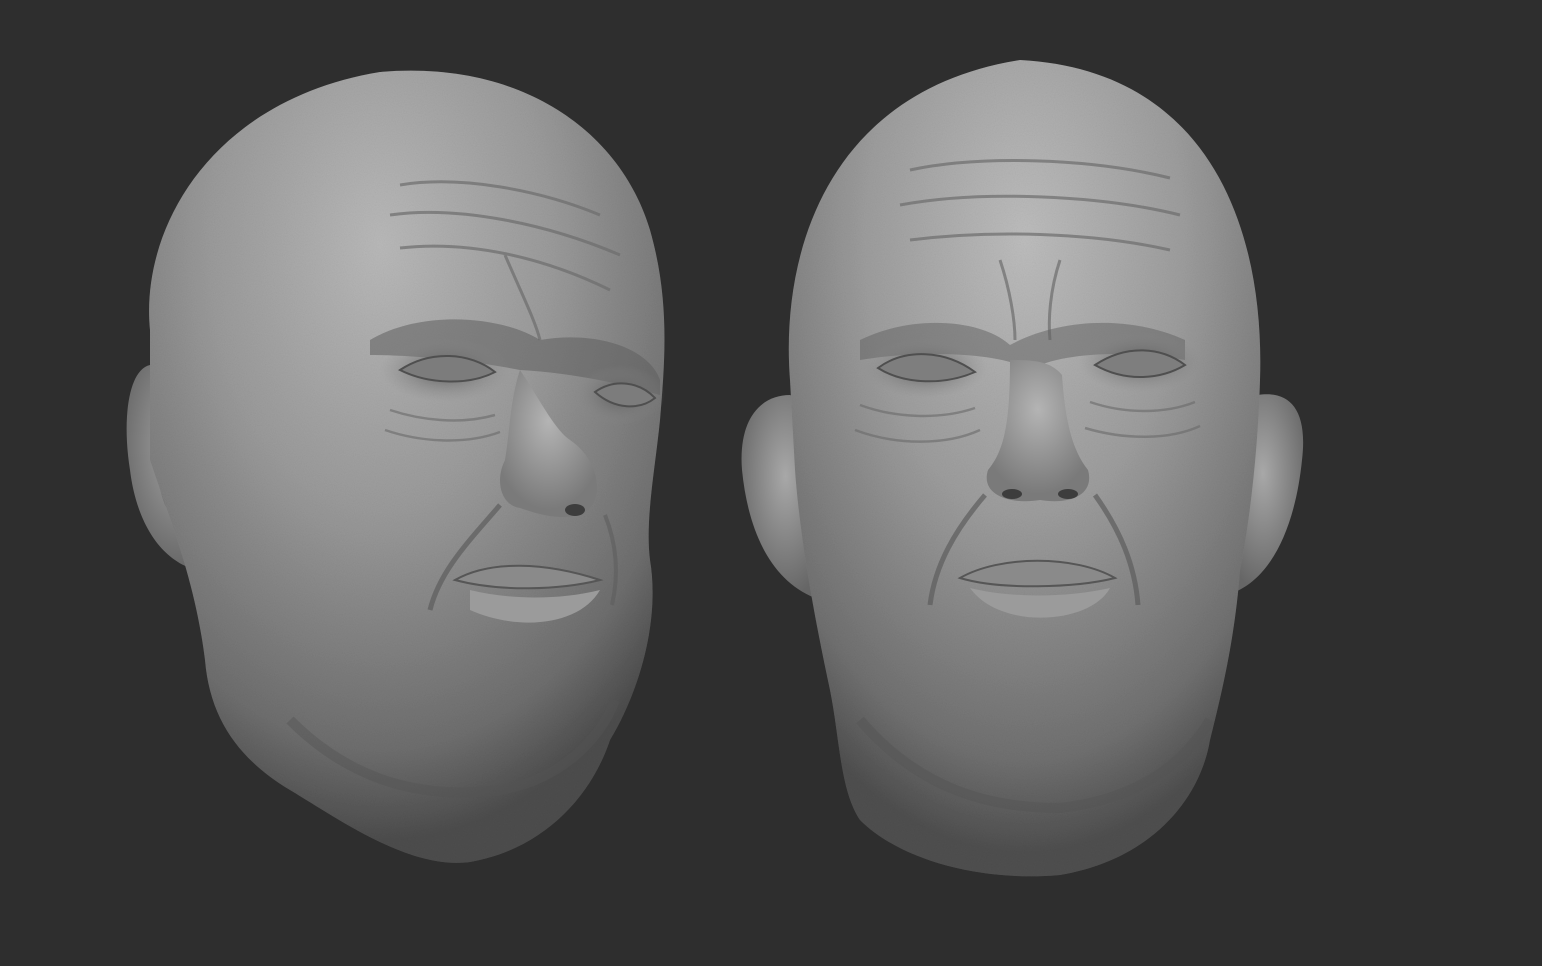 This screenshot has height=966, width=1542. I want to click on nostril-right-b, so click(1068, 494).